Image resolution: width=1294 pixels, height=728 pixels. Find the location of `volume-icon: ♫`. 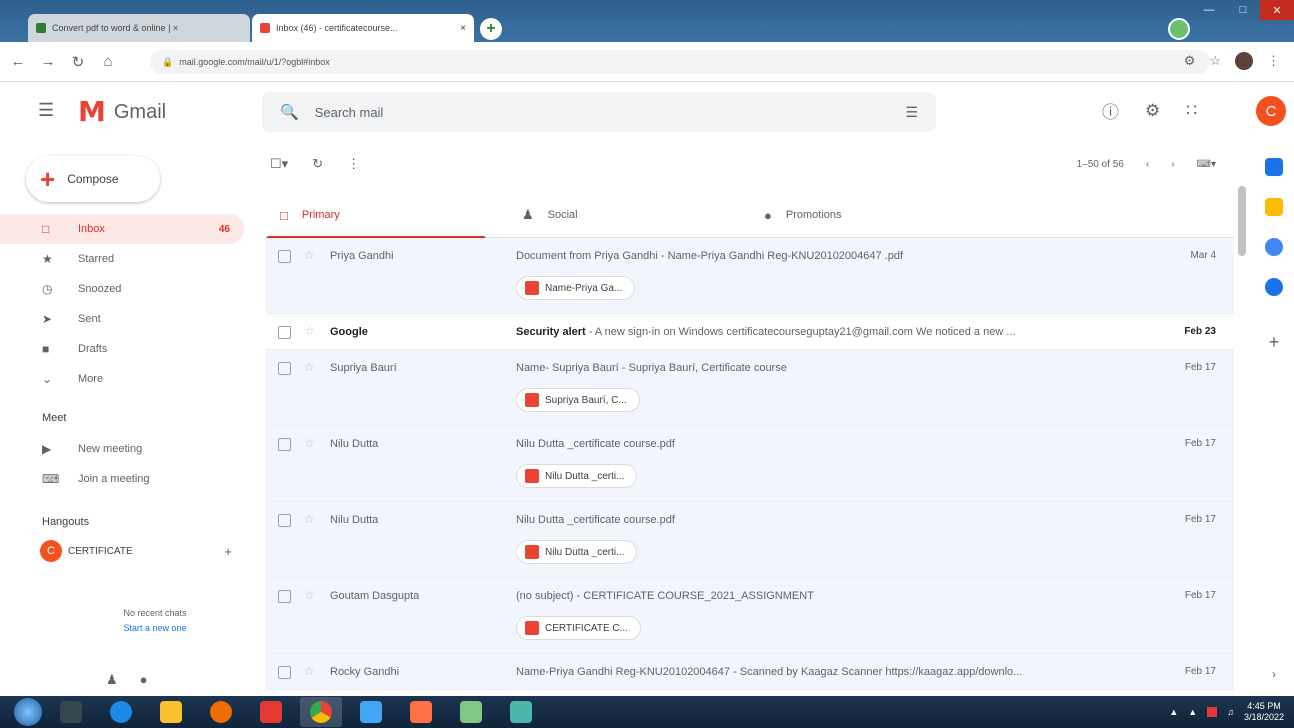

volume-icon: ♫ is located at coordinates (1230, 712).